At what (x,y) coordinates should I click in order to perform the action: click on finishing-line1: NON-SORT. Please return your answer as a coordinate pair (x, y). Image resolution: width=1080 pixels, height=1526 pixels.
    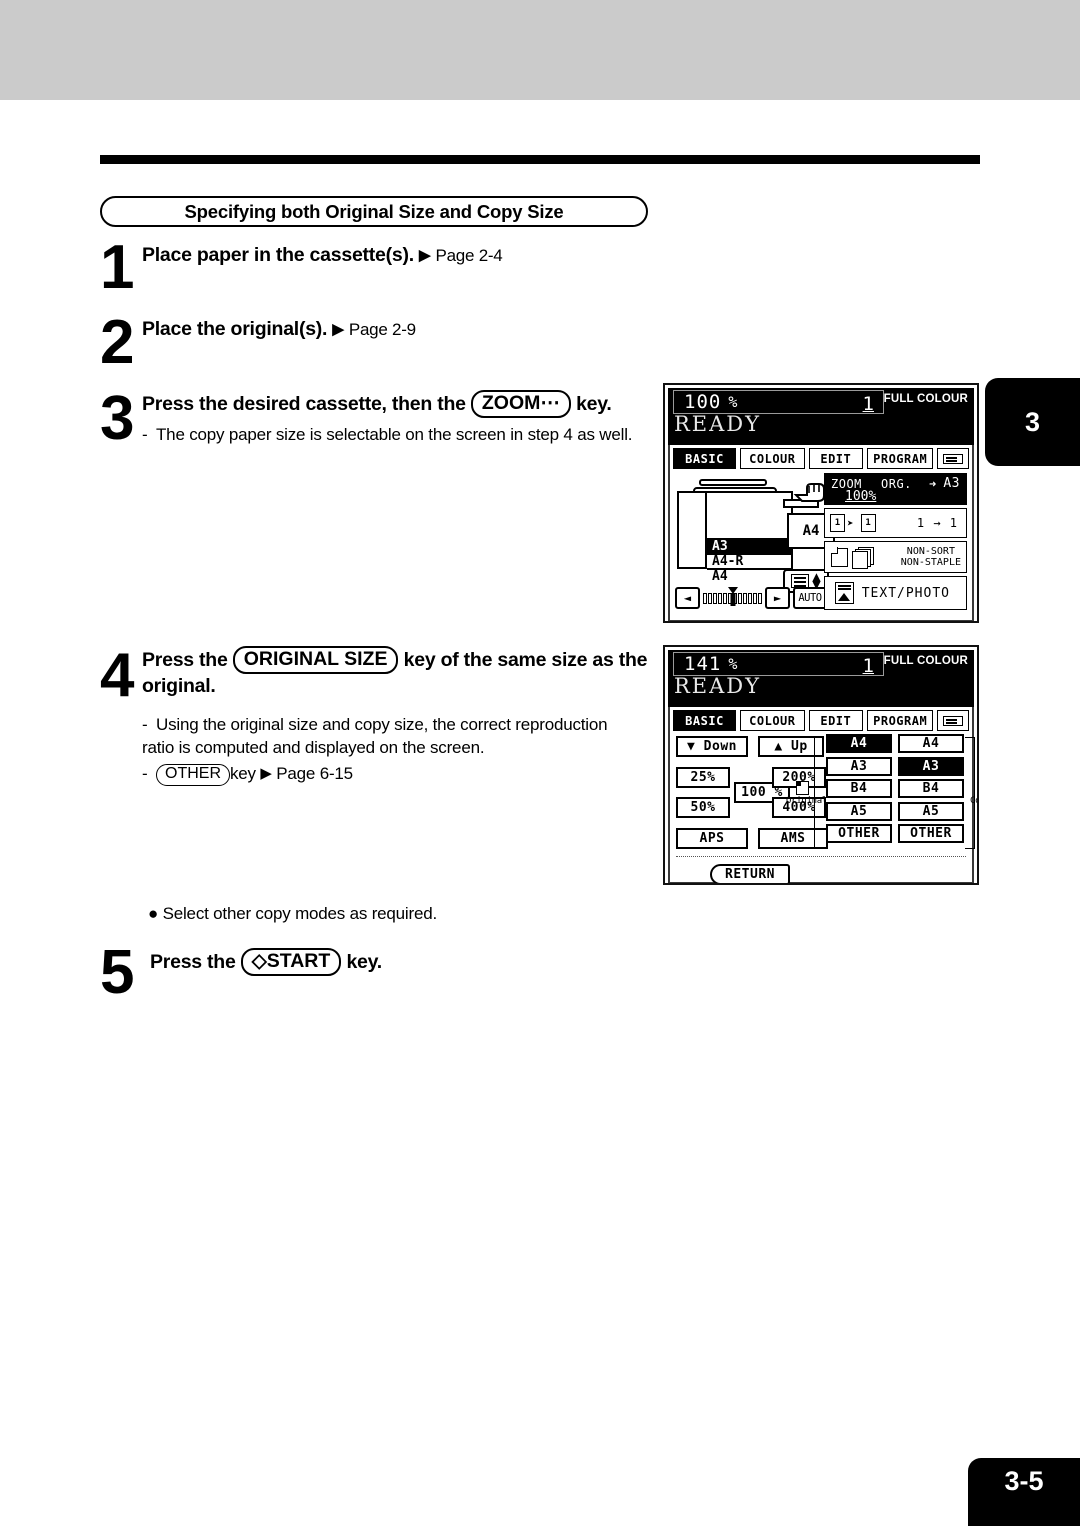
    Looking at the image, I should click on (930, 551).